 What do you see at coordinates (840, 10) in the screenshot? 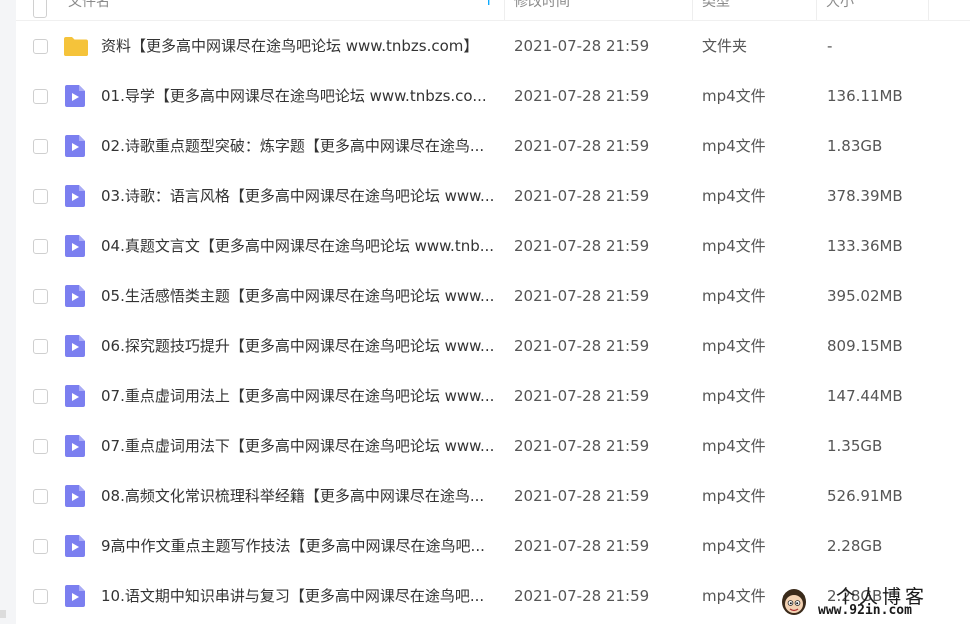
I see `column-header-size: 大小` at bounding box center [840, 10].